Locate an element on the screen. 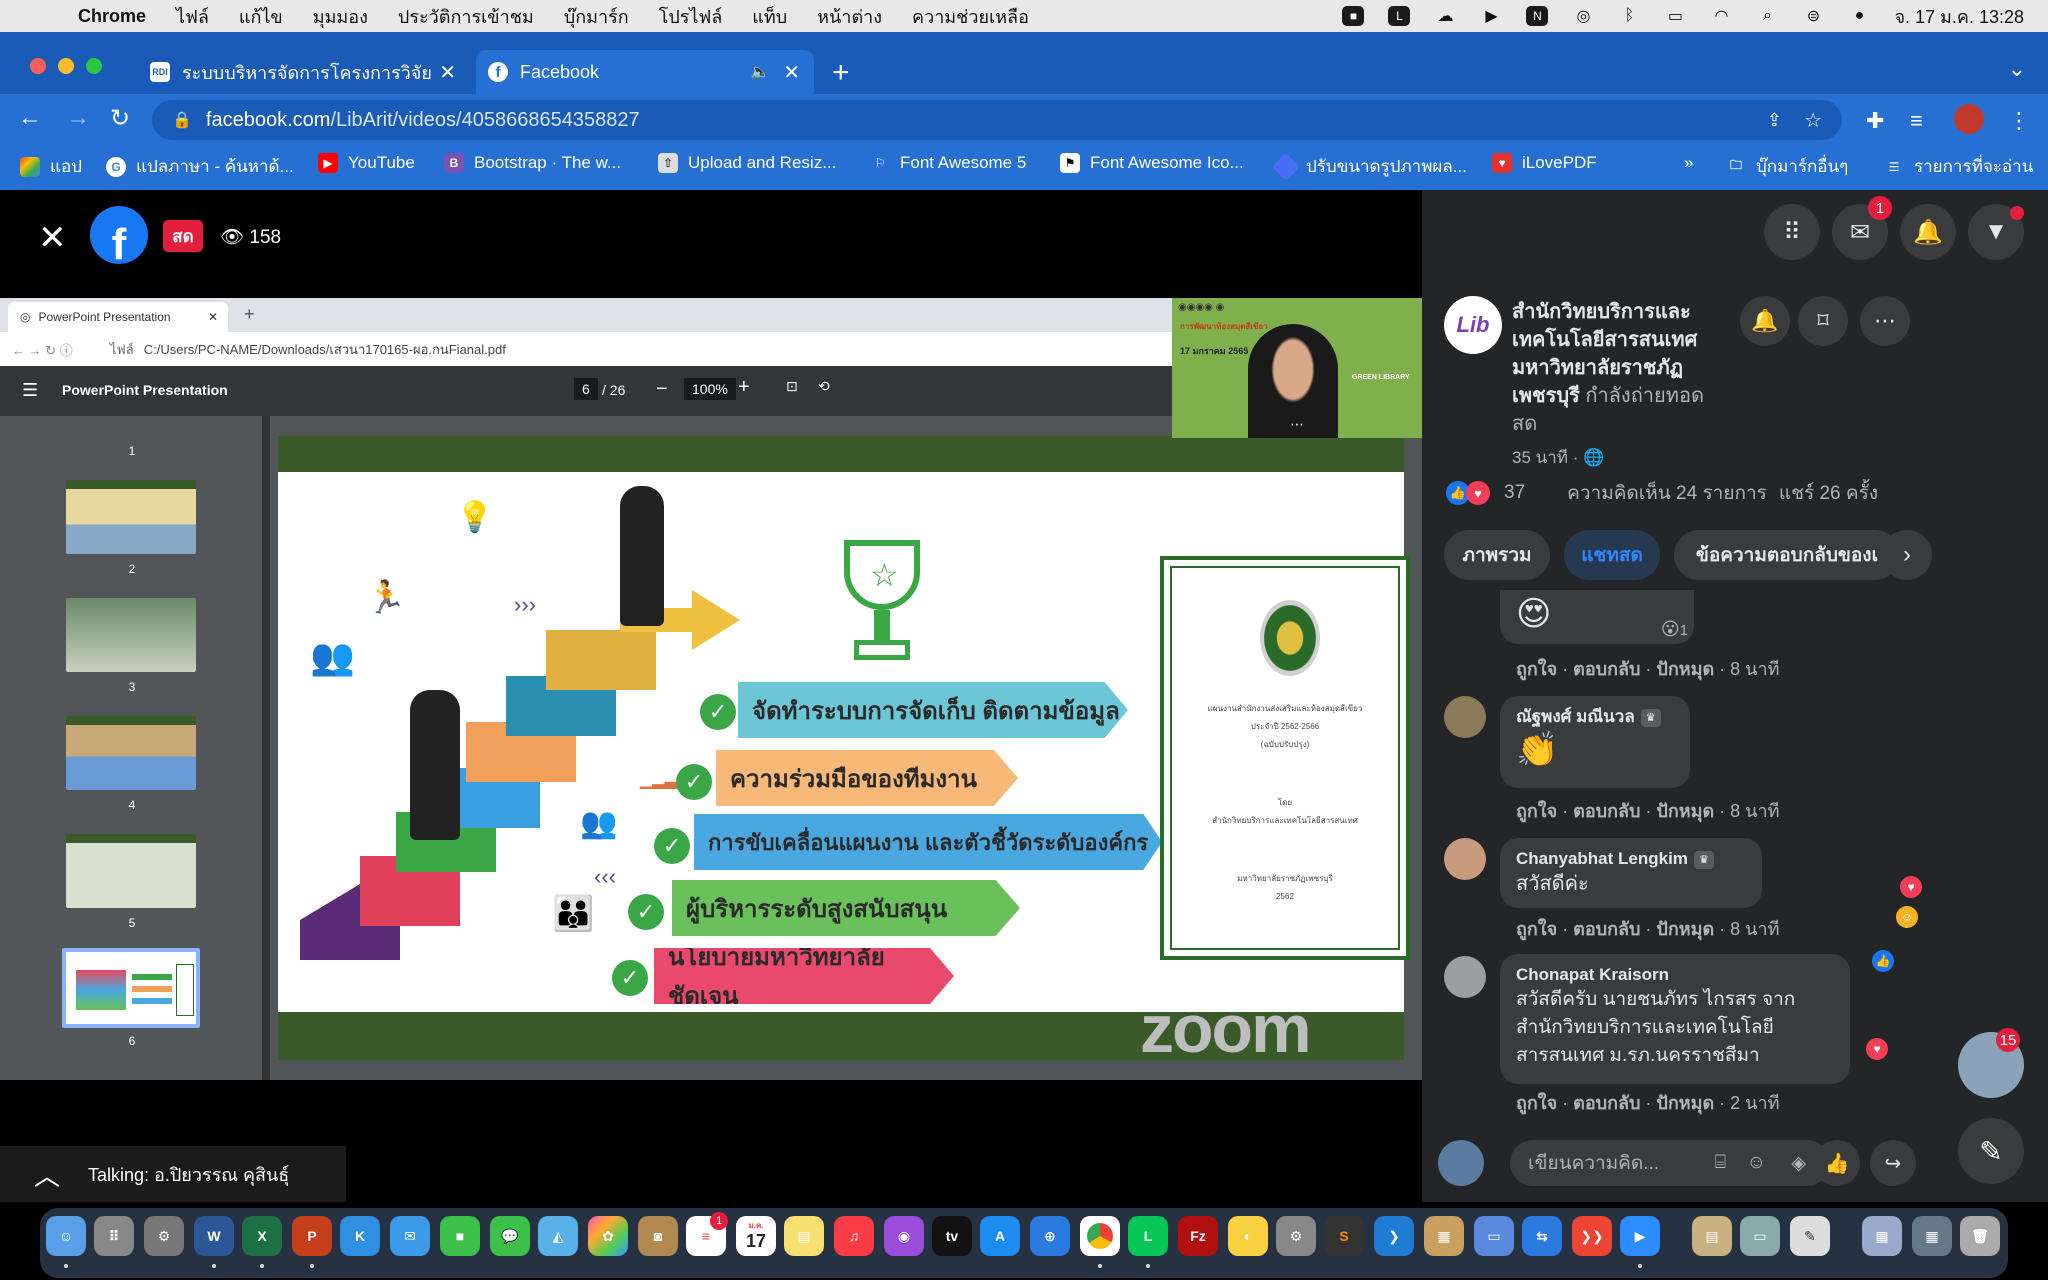  extensions-icon: ✚ is located at coordinates (1875, 121).